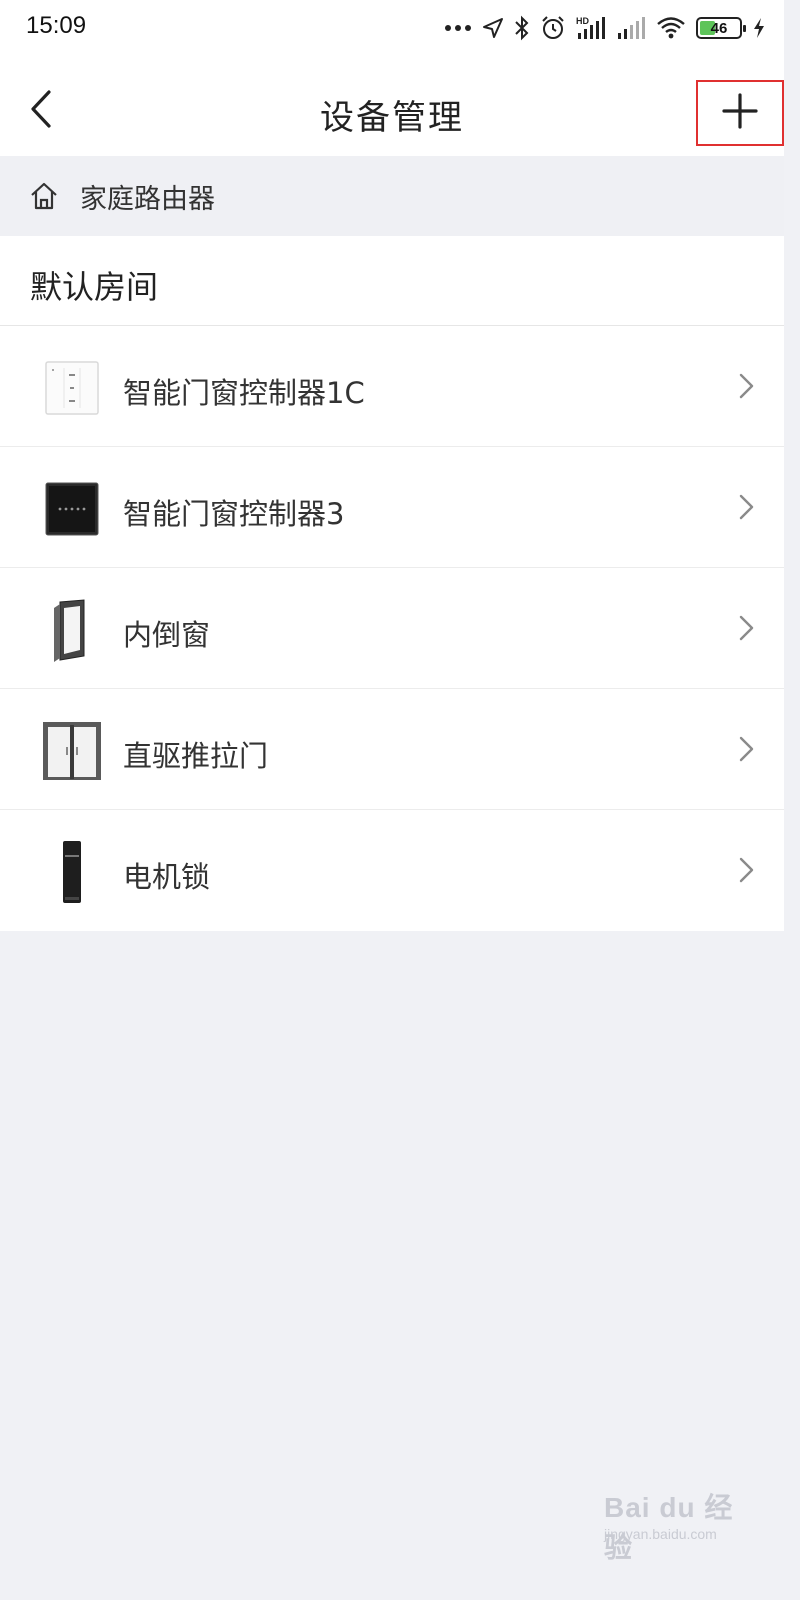 The image size is (800, 1600). I want to click on add-device-button, so click(740, 113).